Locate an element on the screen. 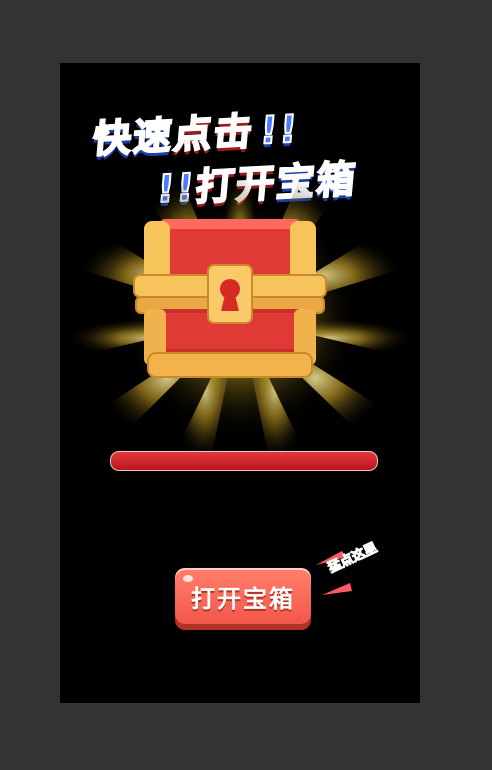 Image resolution: width=492 pixels, height=770 pixels. treasure-chest-icon is located at coordinates (230, 298).